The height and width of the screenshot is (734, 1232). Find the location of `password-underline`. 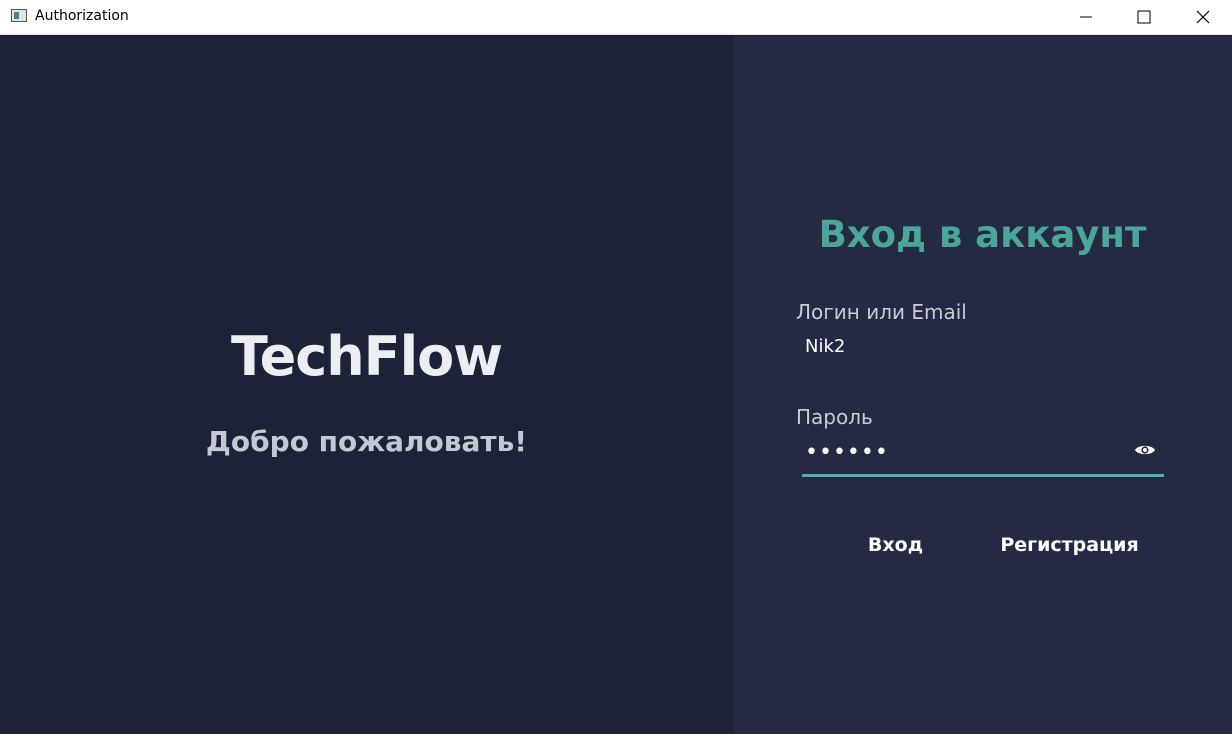

password-underline is located at coordinates (983, 475).